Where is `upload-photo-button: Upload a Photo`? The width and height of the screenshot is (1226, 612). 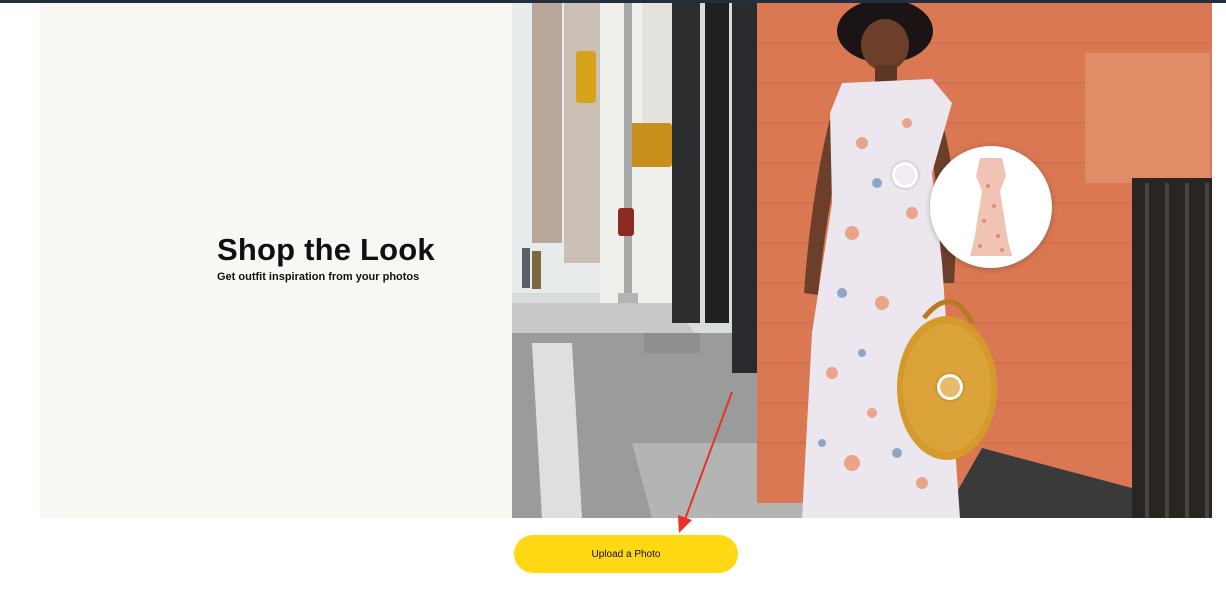 upload-photo-button: Upload a Photo is located at coordinates (626, 554).